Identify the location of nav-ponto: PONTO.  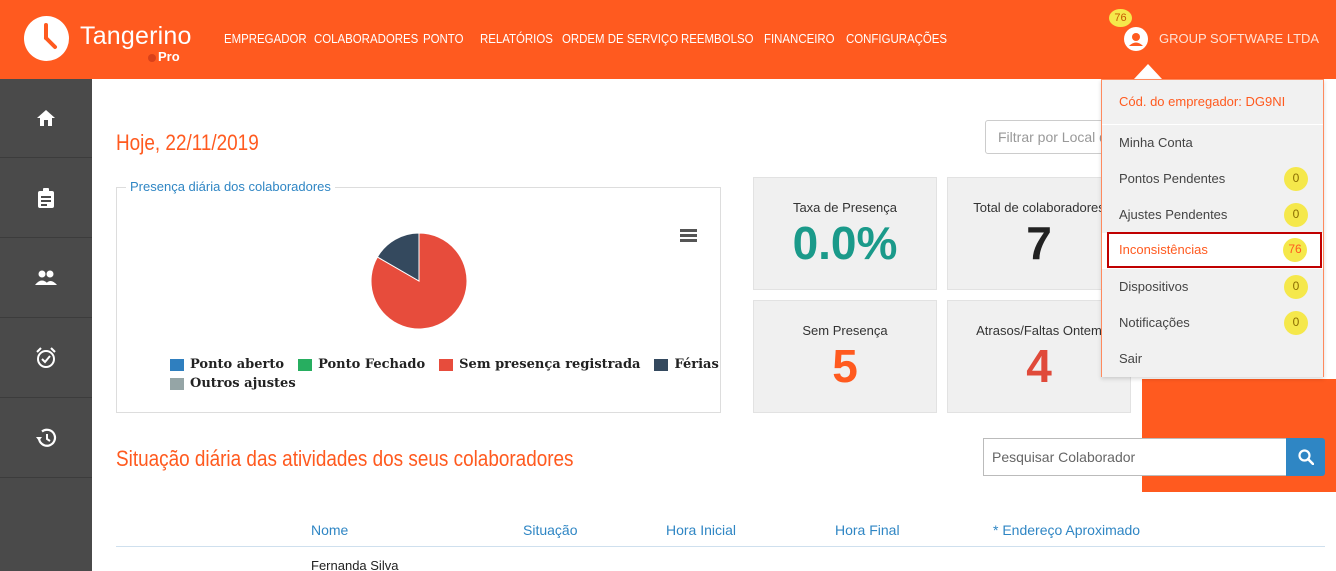
(446, 38).